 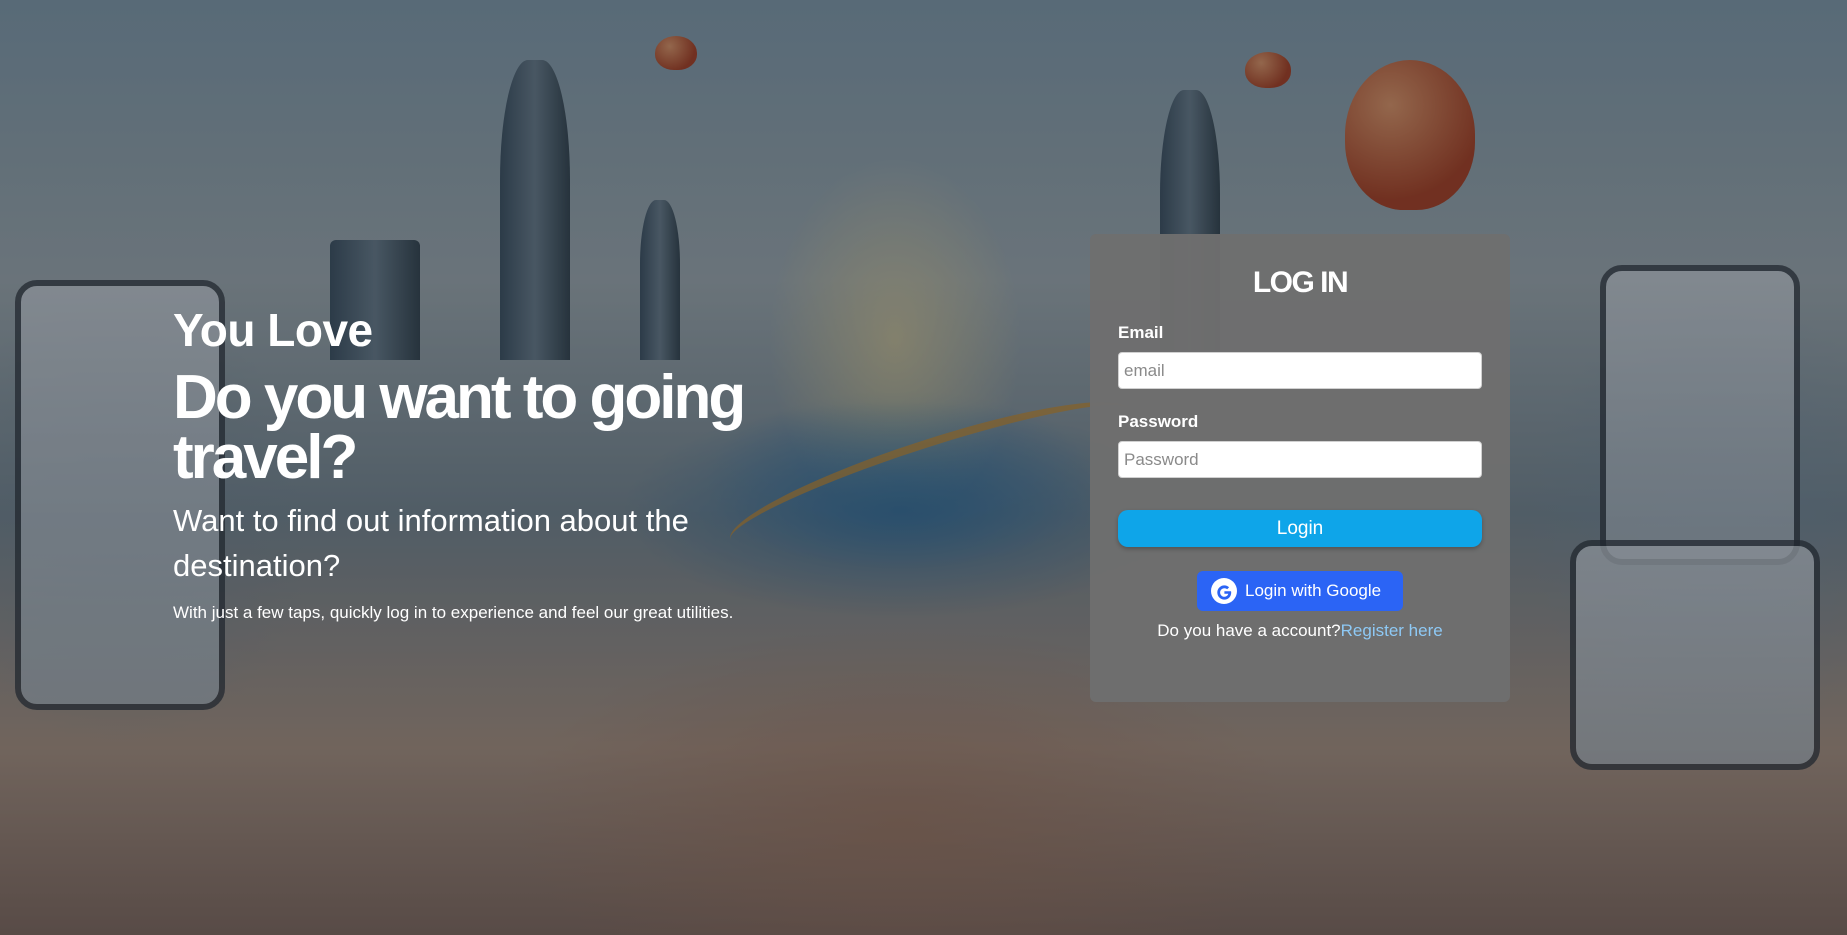 I want to click on google-icon, so click(x=1224, y=591).